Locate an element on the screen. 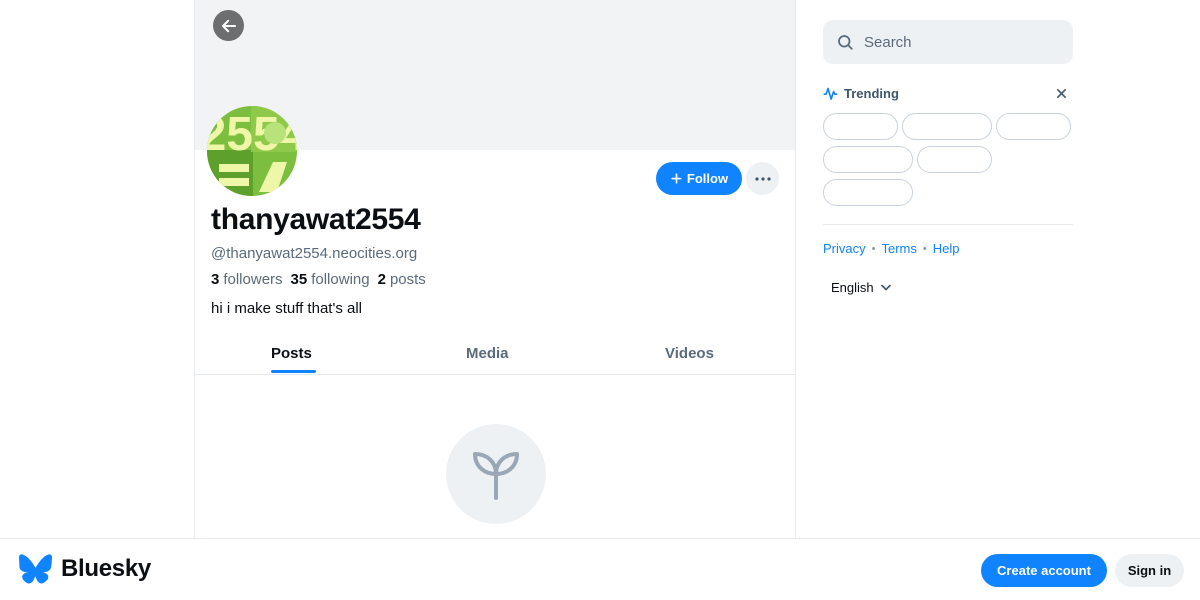 The image size is (1200, 600). followers-stat: 3 followers is located at coordinates (247, 279).